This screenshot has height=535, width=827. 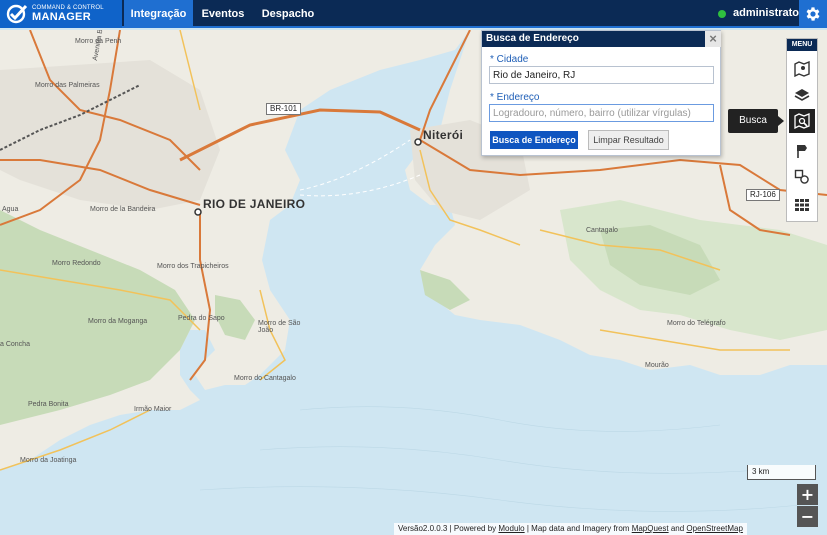 I want to click on tab-integracao: Integração, so click(x=158, y=14).